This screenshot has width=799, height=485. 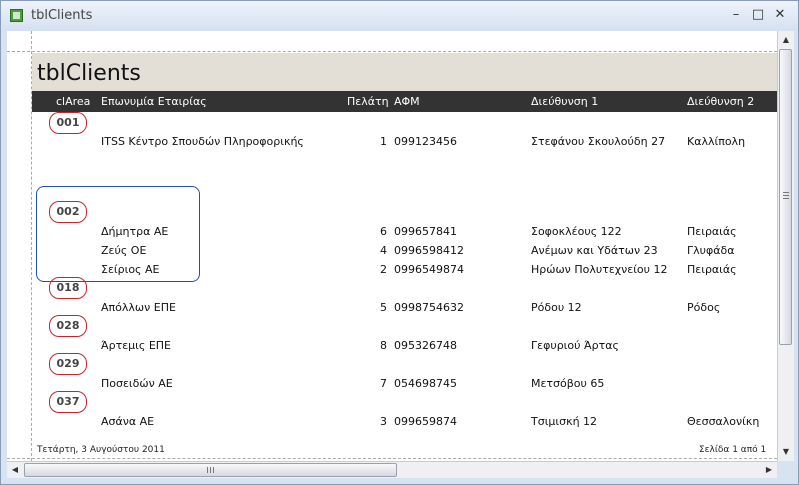 What do you see at coordinates (383, 383) in the screenshot?
I see `client-number: 7` at bounding box center [383, 383].